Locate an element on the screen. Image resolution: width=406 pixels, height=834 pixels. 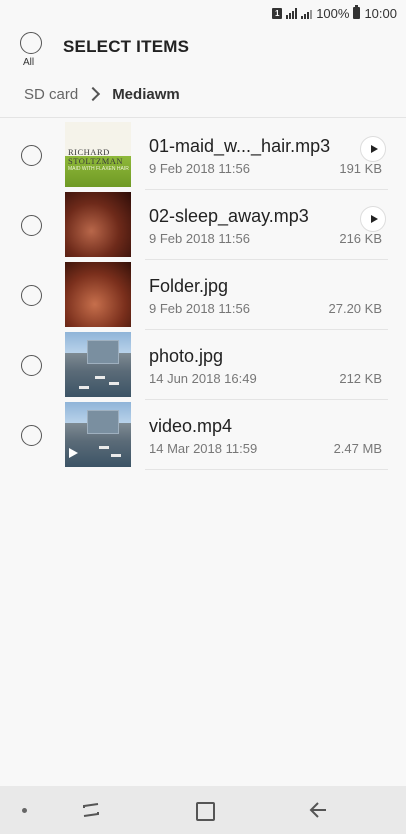
select-all-label: All is located at coordinates (29, 62).